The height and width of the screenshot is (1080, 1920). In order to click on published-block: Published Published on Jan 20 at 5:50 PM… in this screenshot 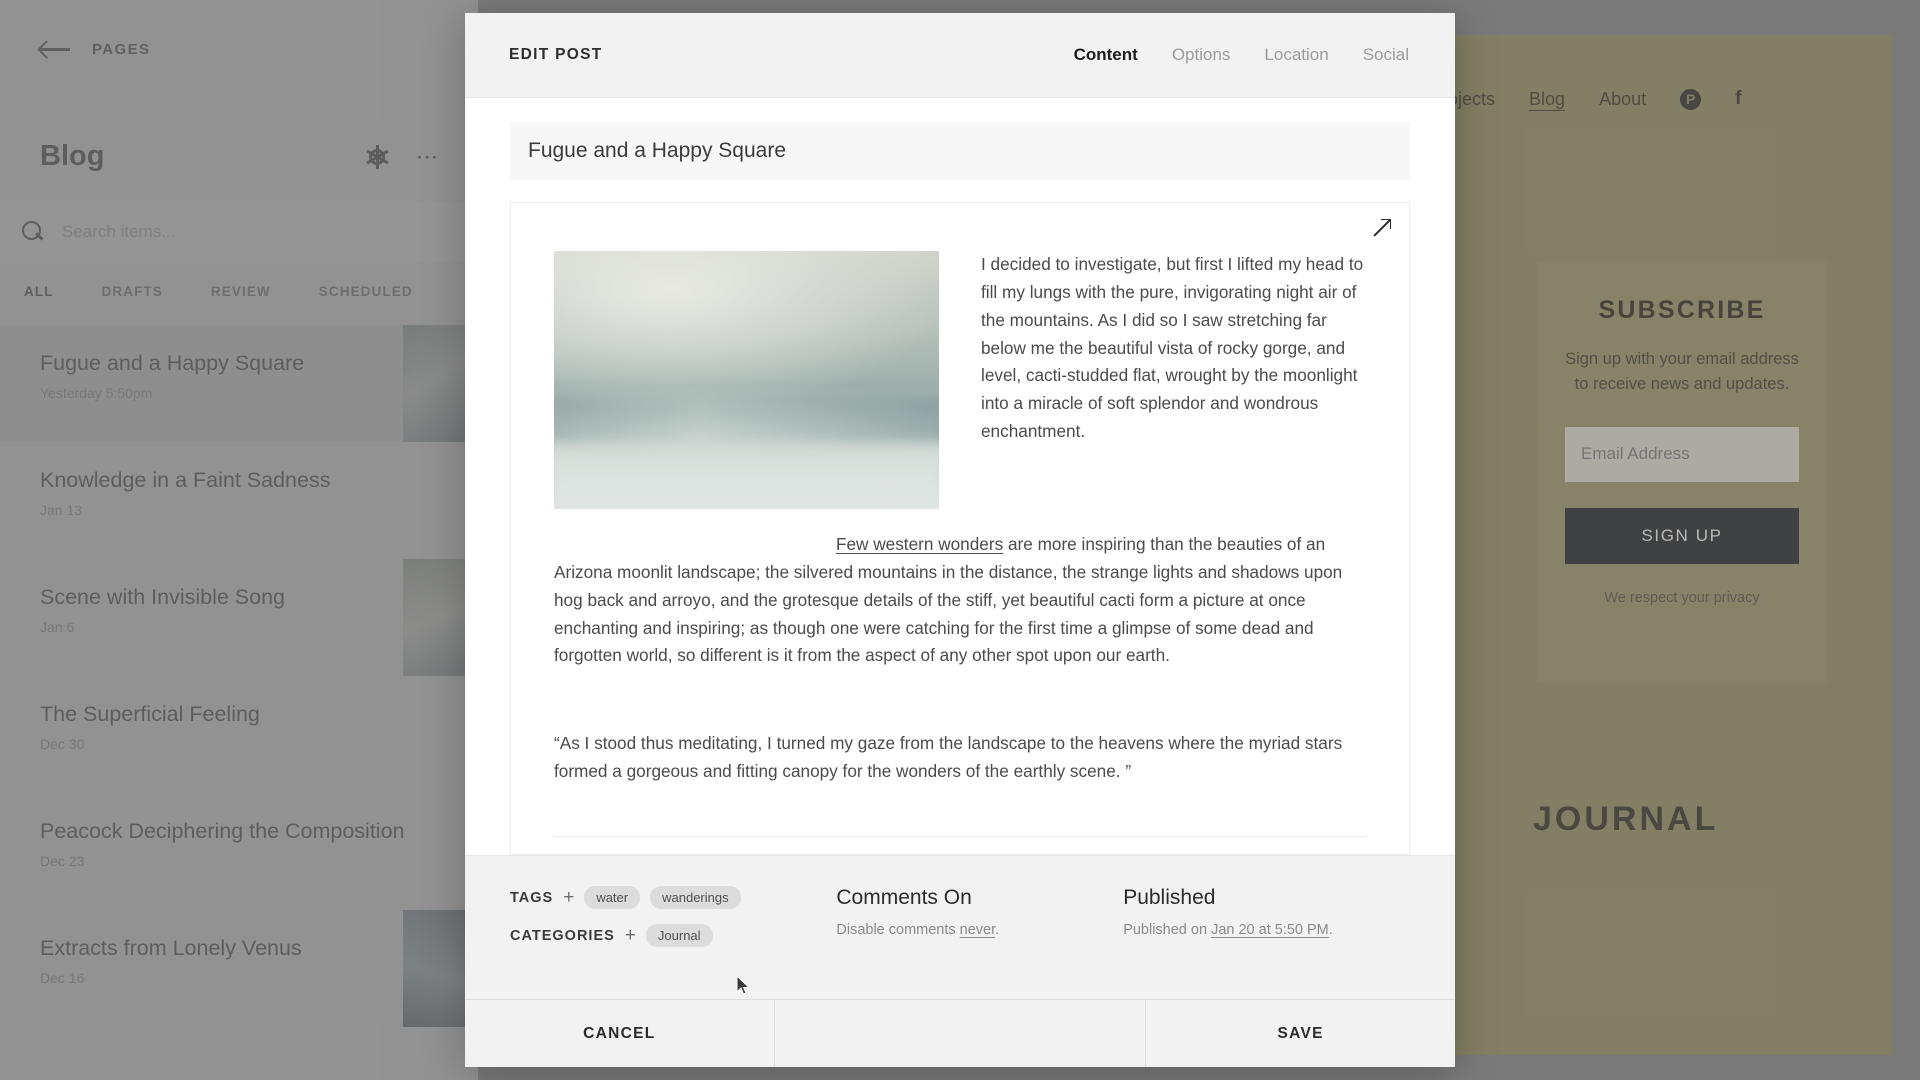, I will do `click(1266, 912)`.